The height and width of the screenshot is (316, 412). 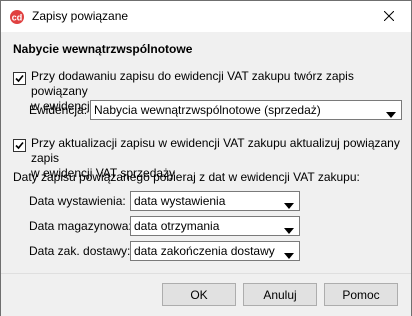 I want to click on svg-text: cd, so click(x=17, y=18).